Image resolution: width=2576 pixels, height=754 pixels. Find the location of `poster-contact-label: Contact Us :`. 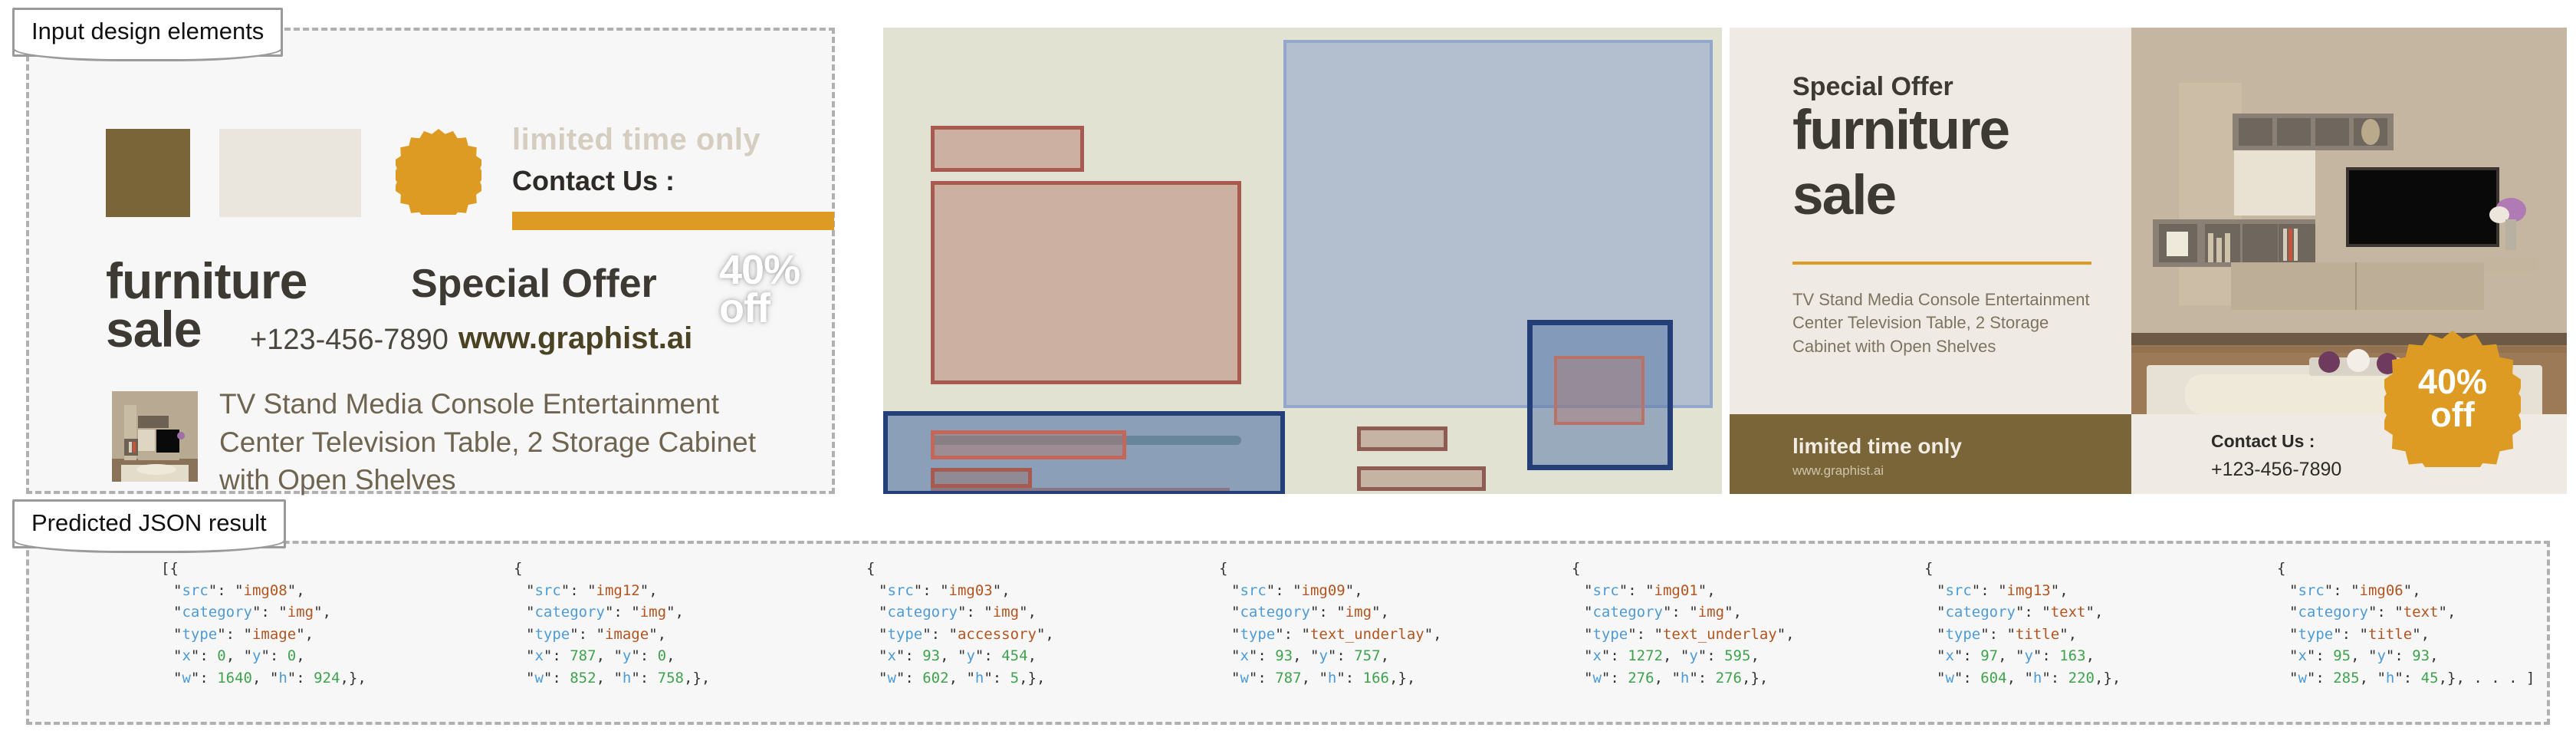

poster-contact-label: Contact Us : is located at coordinates (2263, 441).